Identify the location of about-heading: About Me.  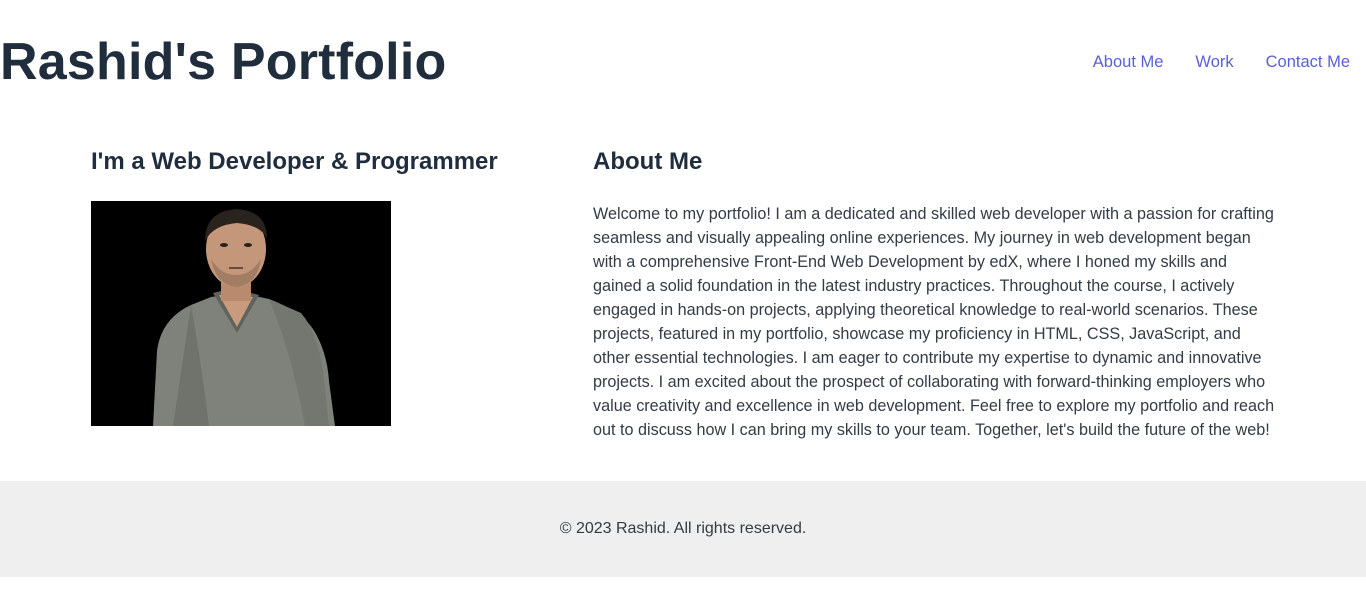
(648, 161).